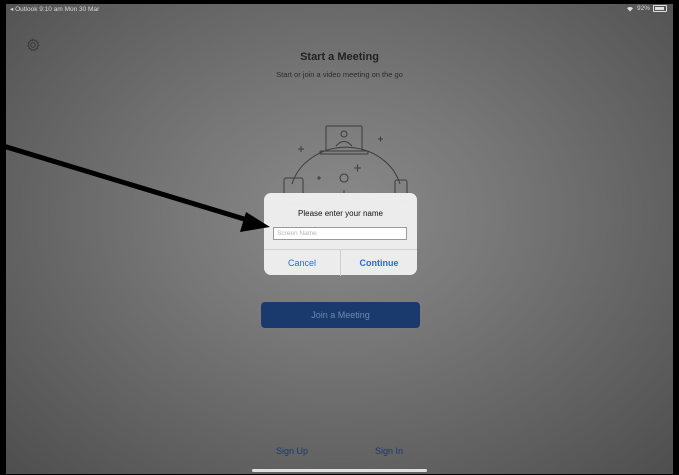  I want to click on page-title: Start a Meeting, so click(339, 57).